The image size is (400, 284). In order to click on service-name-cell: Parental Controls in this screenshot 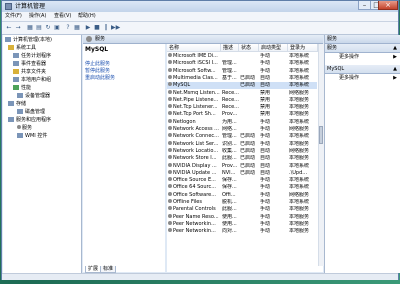, I will do `click(194, 209)`.